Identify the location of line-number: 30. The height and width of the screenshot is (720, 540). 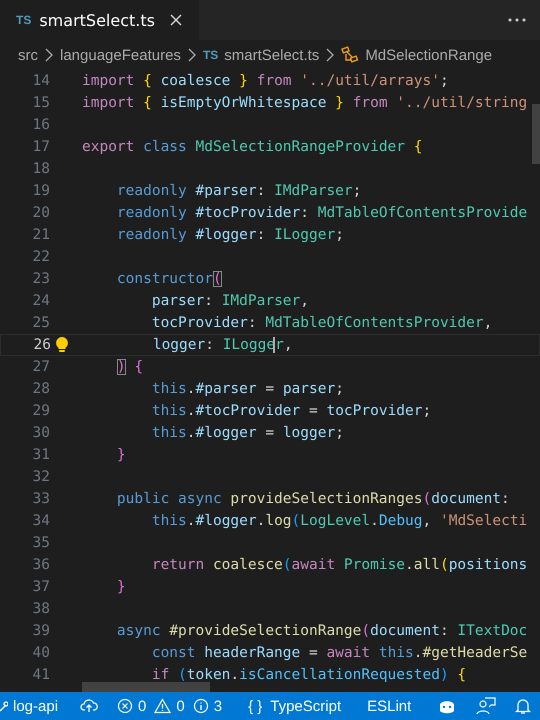
(41, 433).